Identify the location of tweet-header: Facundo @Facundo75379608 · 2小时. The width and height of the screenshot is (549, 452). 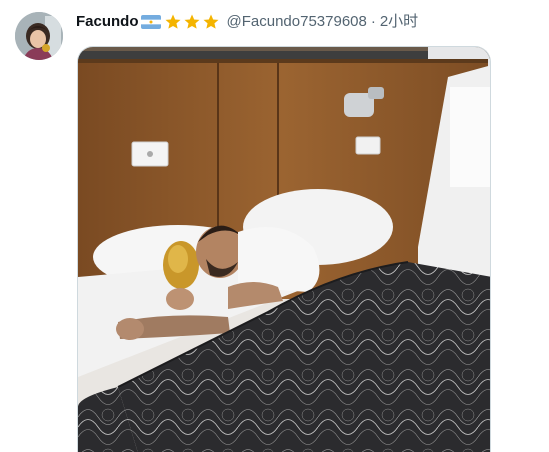
(247, 22).